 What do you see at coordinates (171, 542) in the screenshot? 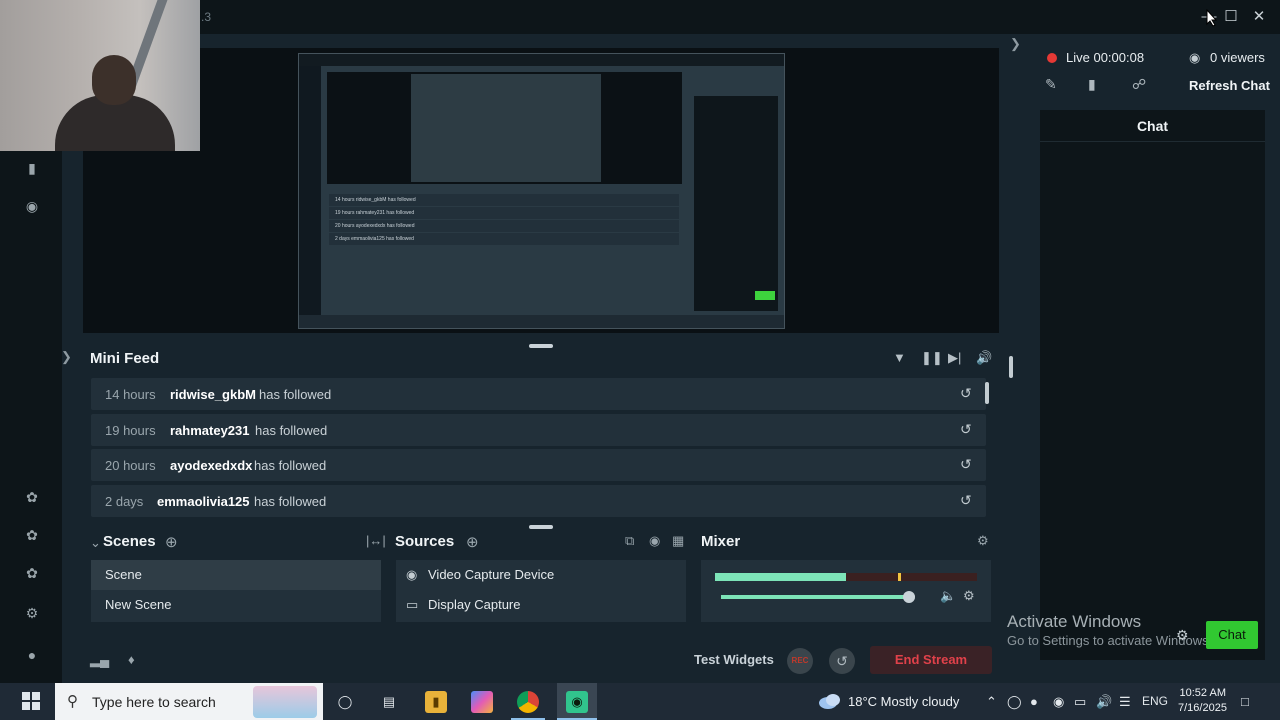
I see `add-scene-icon: ⊕` at bounding box center [171, 542].